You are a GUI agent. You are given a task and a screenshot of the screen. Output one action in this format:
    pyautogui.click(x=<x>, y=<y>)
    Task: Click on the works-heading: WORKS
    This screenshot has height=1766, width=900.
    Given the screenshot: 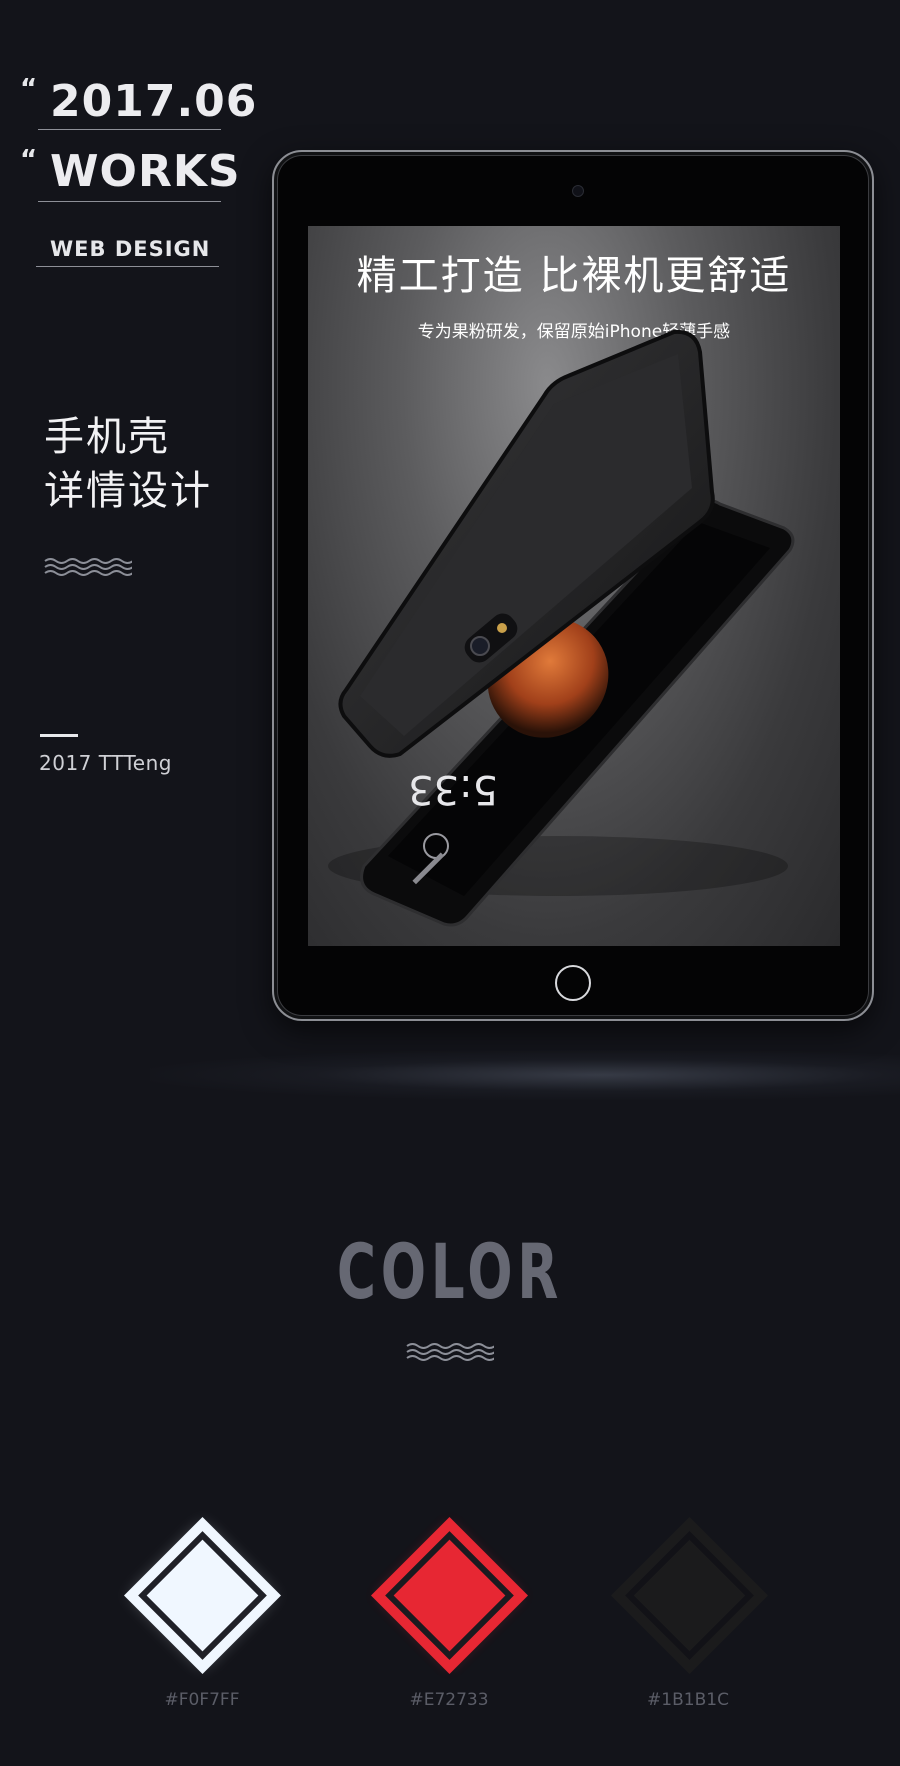 What is the action you would take?
    pyautogui.click(x=145, y=171)
    